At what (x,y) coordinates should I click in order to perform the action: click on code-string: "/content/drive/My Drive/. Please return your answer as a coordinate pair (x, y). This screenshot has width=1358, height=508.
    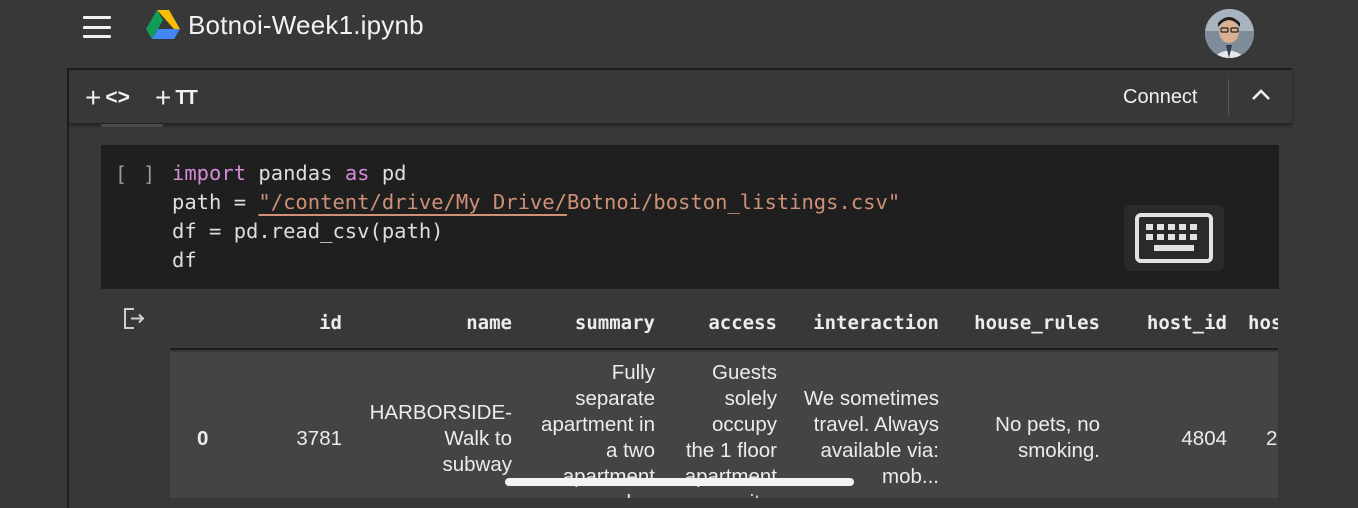
    Looking at the image, I should click on (412, 202).